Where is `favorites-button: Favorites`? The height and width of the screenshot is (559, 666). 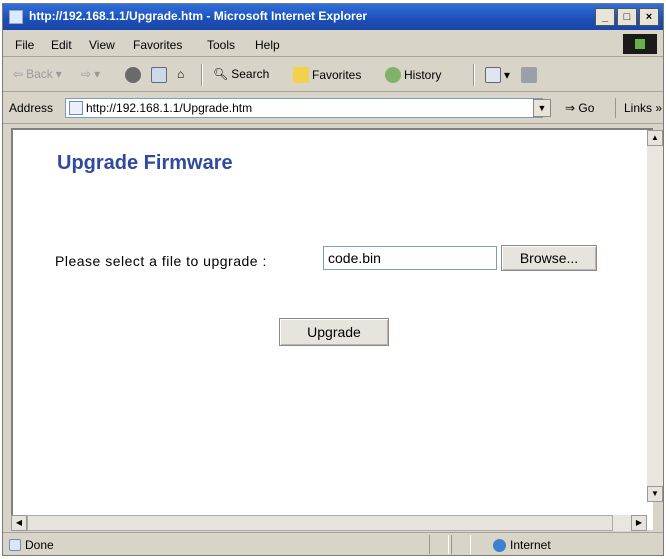 favorites-button: Favorites is located at coordinates (327, 75).